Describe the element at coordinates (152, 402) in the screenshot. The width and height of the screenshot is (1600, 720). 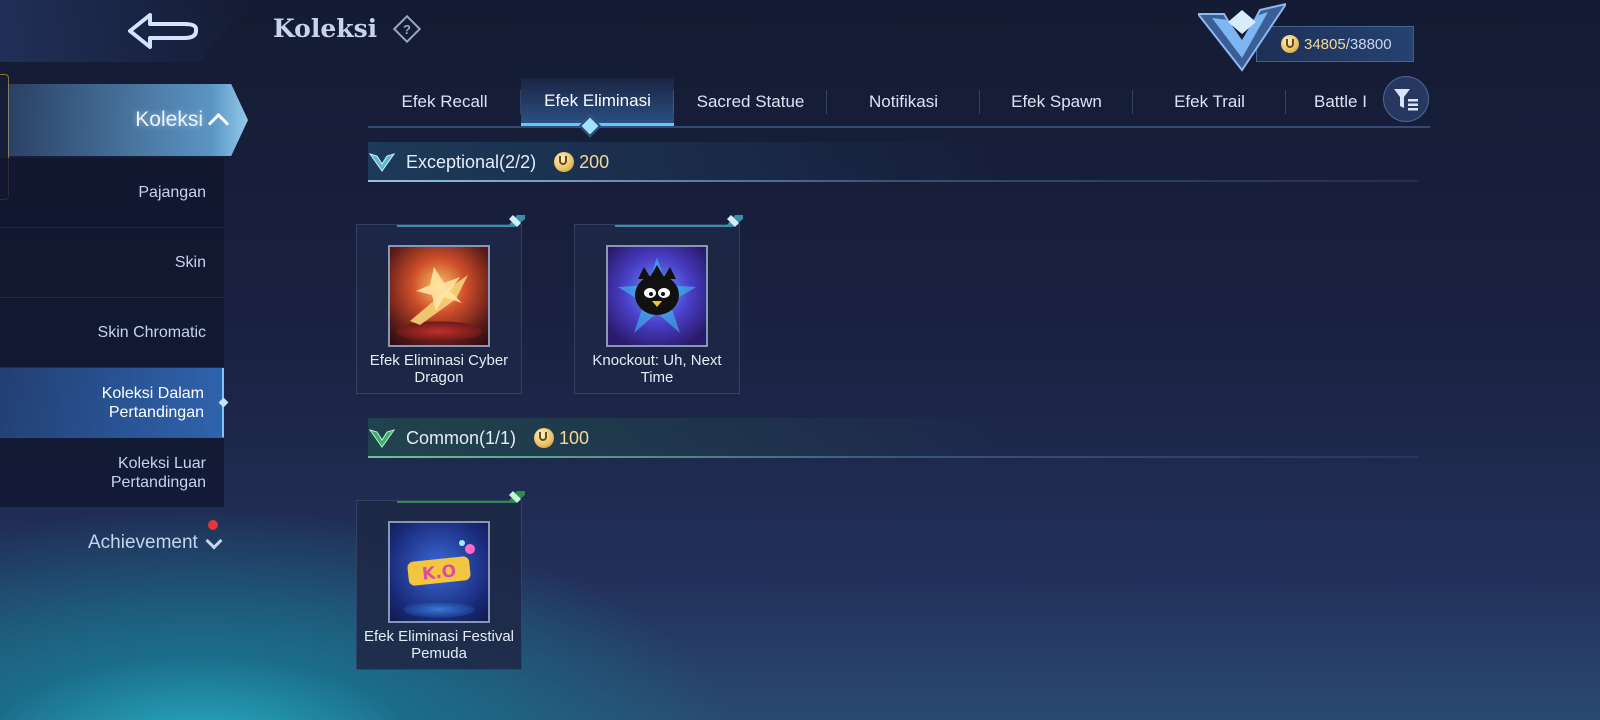
I see `sidebar-item-label: Koleksi Dalam Pertandingan` at that location.